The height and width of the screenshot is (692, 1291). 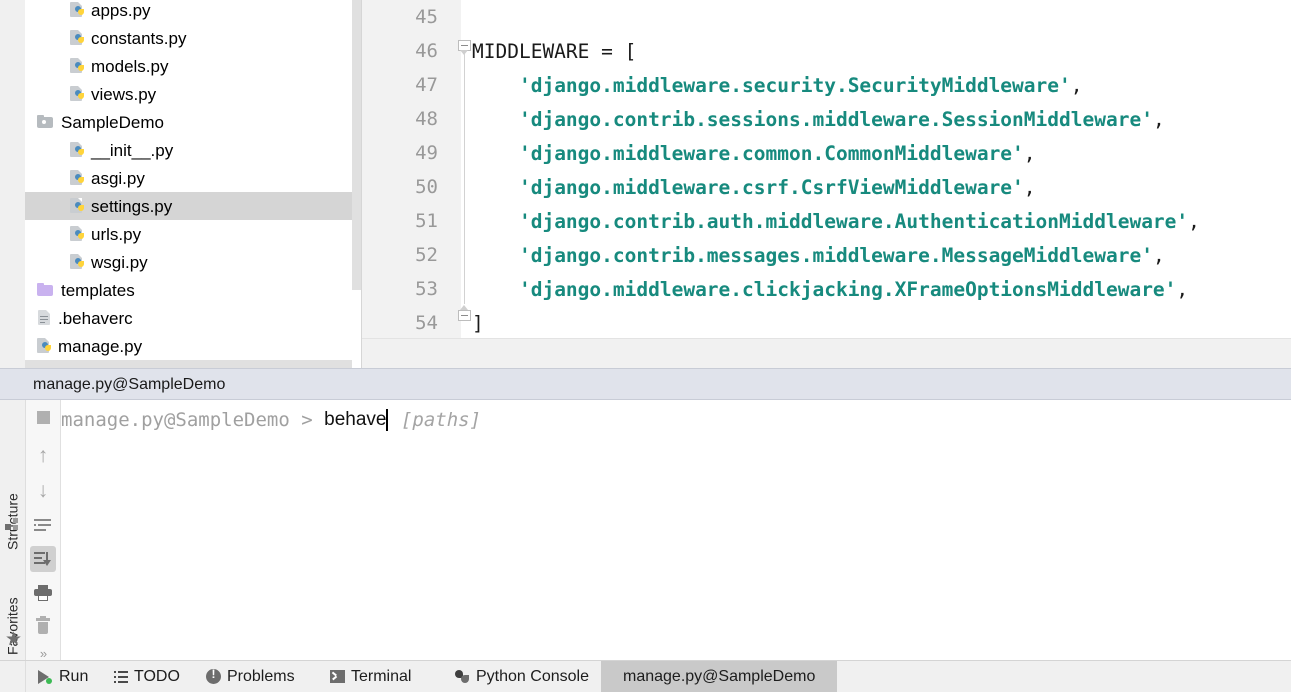 What do you see at coordinates (175, 420) in the screenshot?
I see `console-prompt-prefix: manage.py@SampleDemo` at bounding box center [175, 420].